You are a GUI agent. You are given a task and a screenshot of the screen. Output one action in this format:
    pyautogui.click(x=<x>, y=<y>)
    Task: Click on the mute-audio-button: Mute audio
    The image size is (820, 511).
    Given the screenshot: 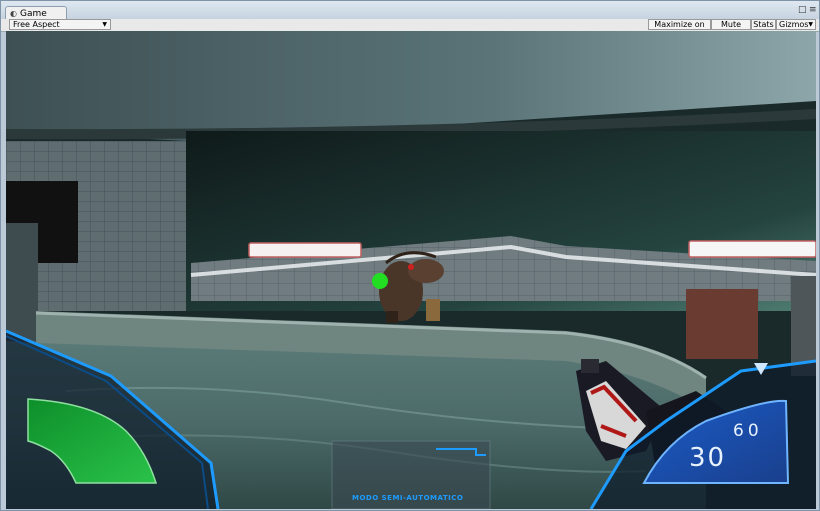 What is the action you would take?
    pyautogui.click(x=731, y=29)
    